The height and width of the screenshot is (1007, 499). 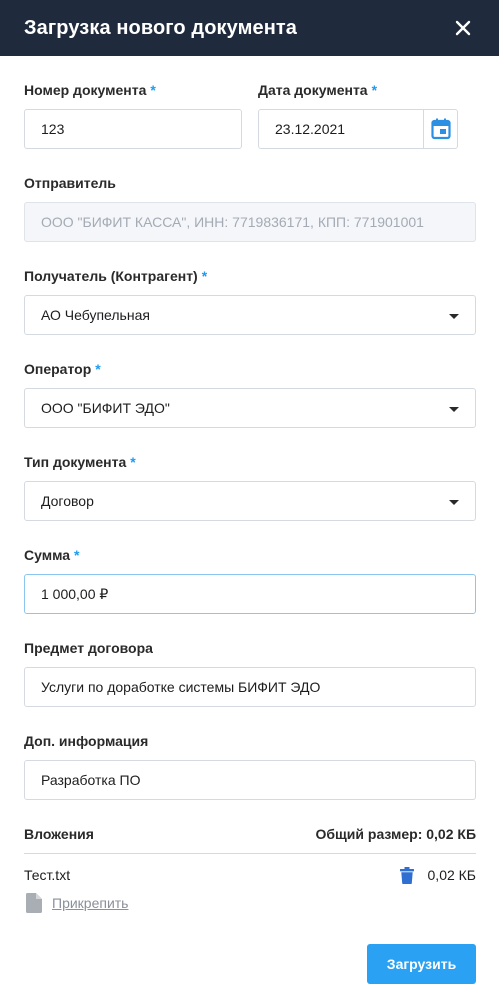 I want to click on extra-info-input: Разработка ПО, so click(x=250, y=780).